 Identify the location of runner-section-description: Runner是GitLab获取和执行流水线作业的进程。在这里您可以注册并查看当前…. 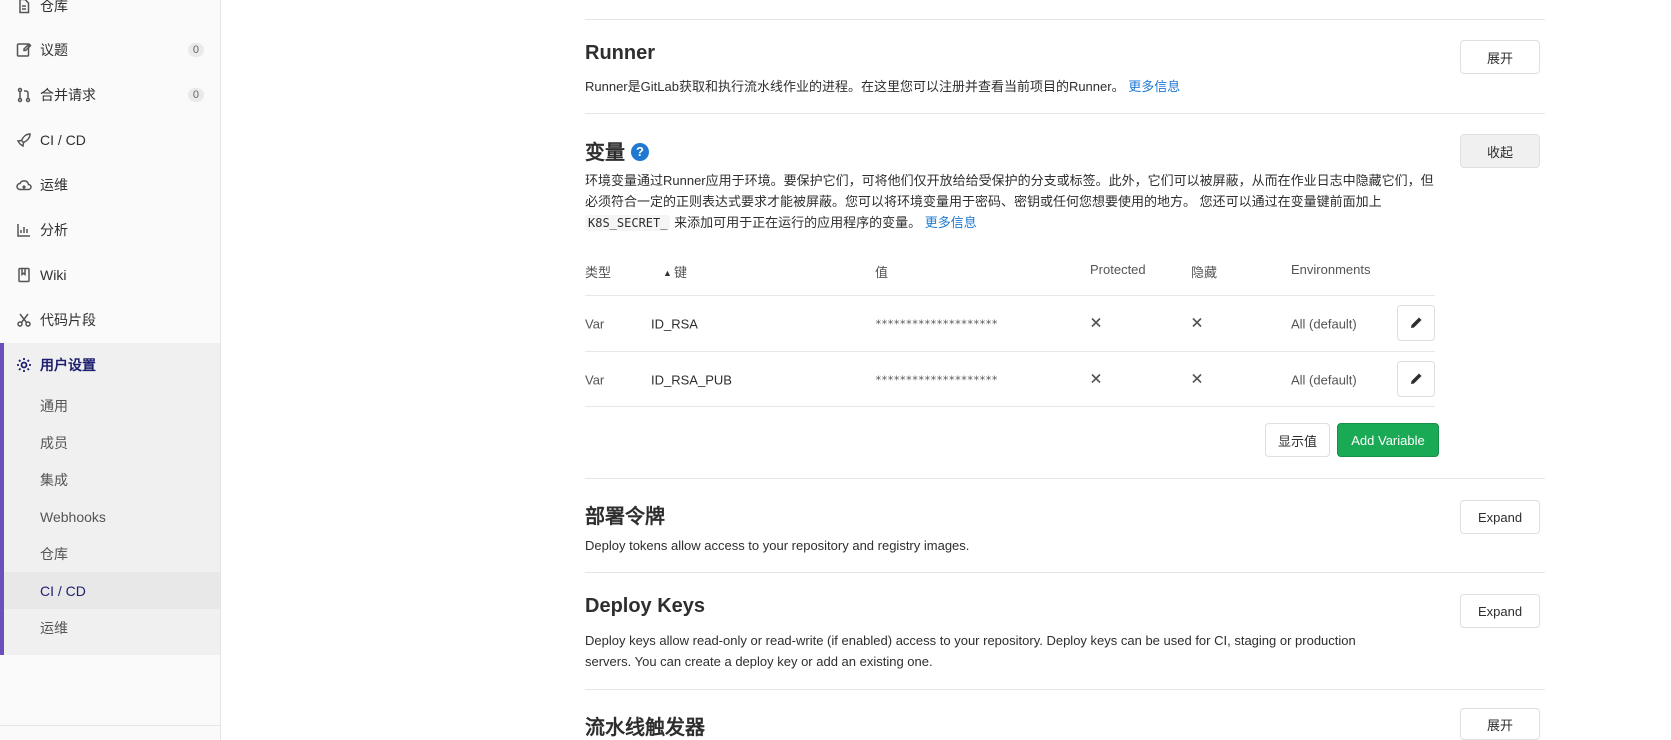
(882, 86).